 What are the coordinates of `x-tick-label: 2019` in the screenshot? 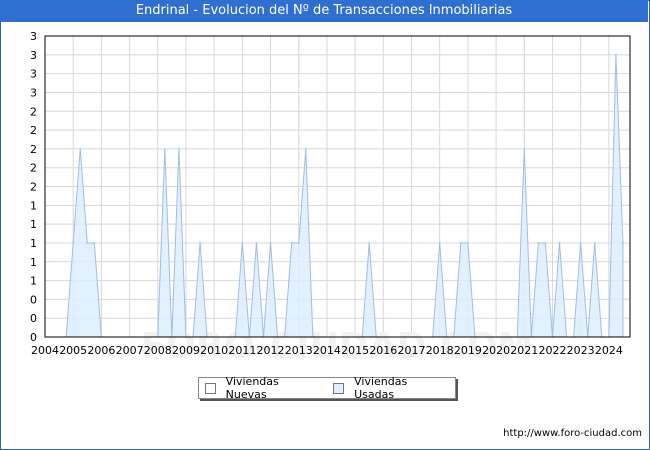 It's located at (468, 350).